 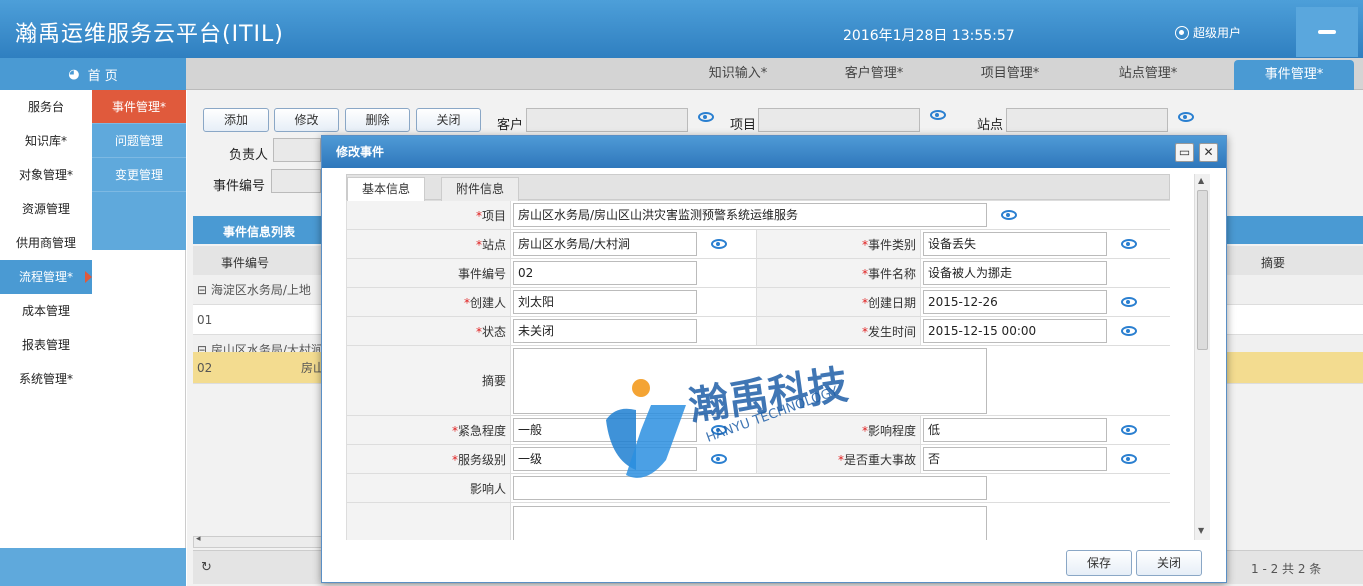 What do you see at coordinates (1015, 273) in the screenshot?
I see `event-name-field: 设备被人为挪走` at bounding box center [1015, 273].